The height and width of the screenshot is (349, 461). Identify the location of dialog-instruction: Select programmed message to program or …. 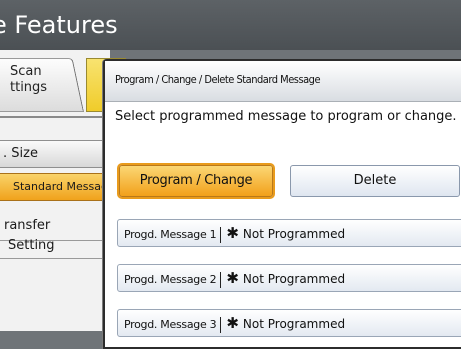
(286, 116).